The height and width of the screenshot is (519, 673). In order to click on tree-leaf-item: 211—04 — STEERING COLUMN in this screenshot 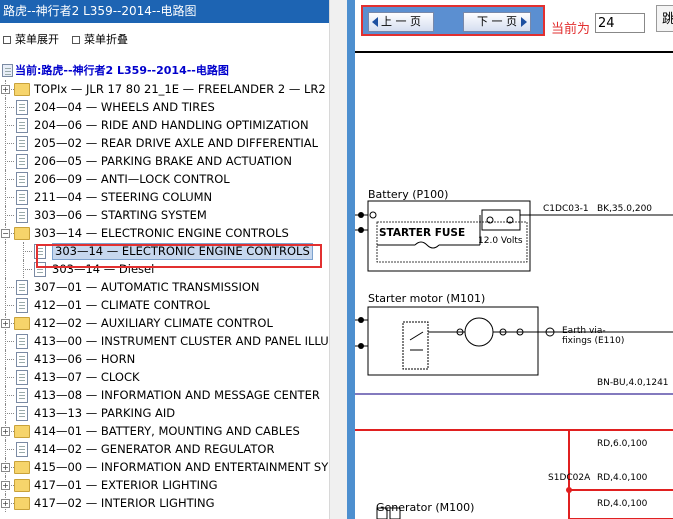, I will do `click(164, 197)`.